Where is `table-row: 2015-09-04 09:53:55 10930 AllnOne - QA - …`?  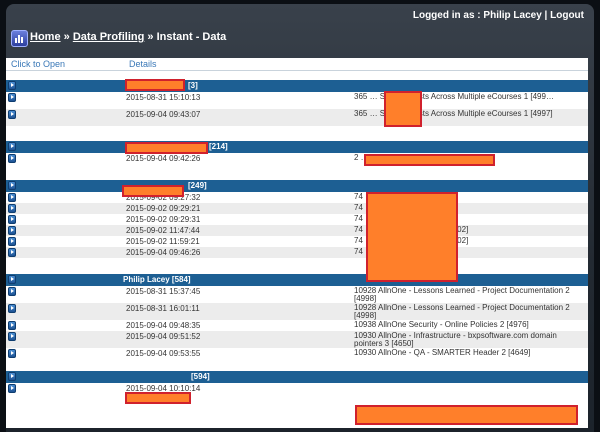
table-row: 2015-09-04 09:53:55 10930 AllnOne - QA - … is located at coordinates (297, 353).